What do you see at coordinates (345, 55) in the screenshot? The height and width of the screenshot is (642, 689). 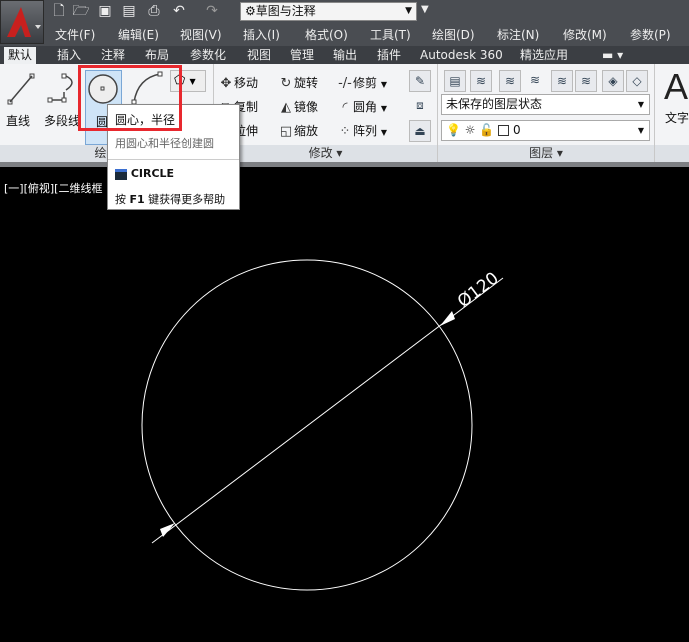 I see `tab-output: 输出` at bounding box center [345, 55].